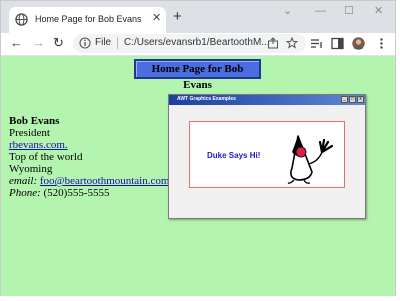 The image size is (400, 301). Describe the element at coordinates (349, 11) in the screenshot. I see `restore-button: ☐` at that location.